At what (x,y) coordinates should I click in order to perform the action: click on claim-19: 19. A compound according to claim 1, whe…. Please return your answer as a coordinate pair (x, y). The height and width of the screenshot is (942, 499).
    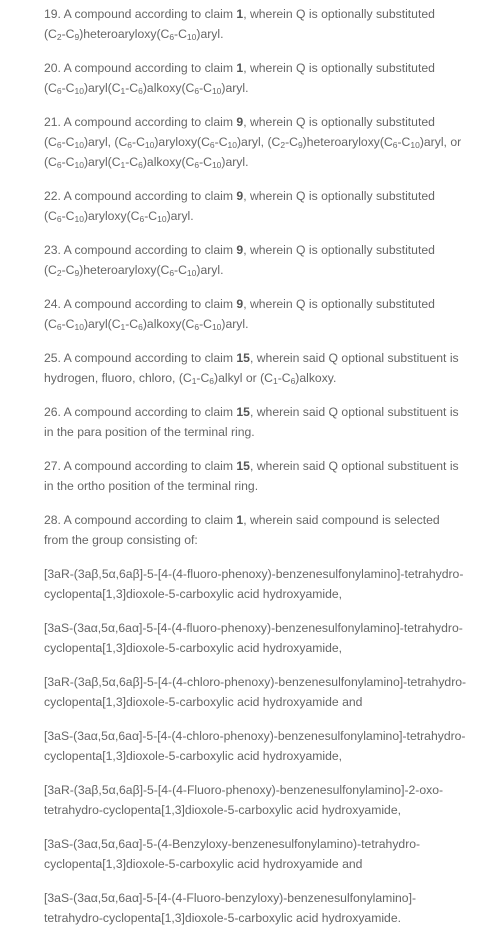
    Looking at the image, I should click on (264, 24).